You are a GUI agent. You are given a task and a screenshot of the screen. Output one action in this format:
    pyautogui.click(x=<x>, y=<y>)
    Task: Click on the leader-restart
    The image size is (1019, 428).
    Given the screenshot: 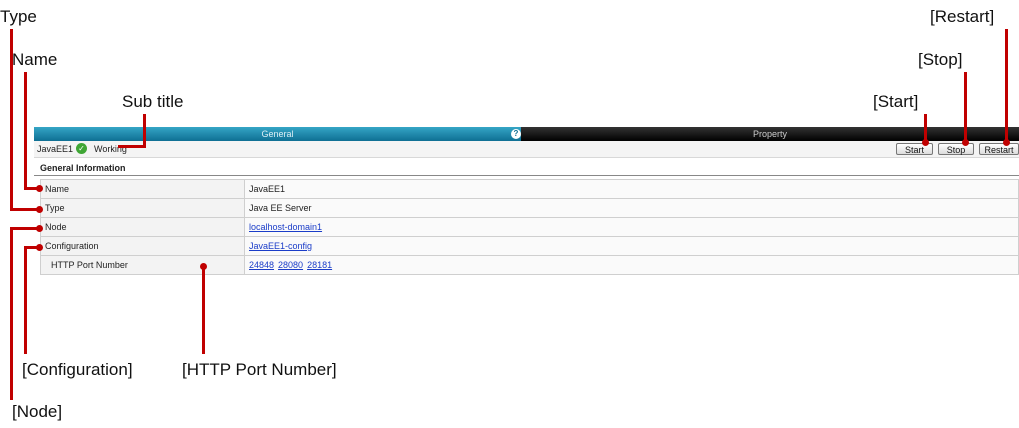 What is the action you would take?
    pyautogui.click(x=1006, y=85)
    